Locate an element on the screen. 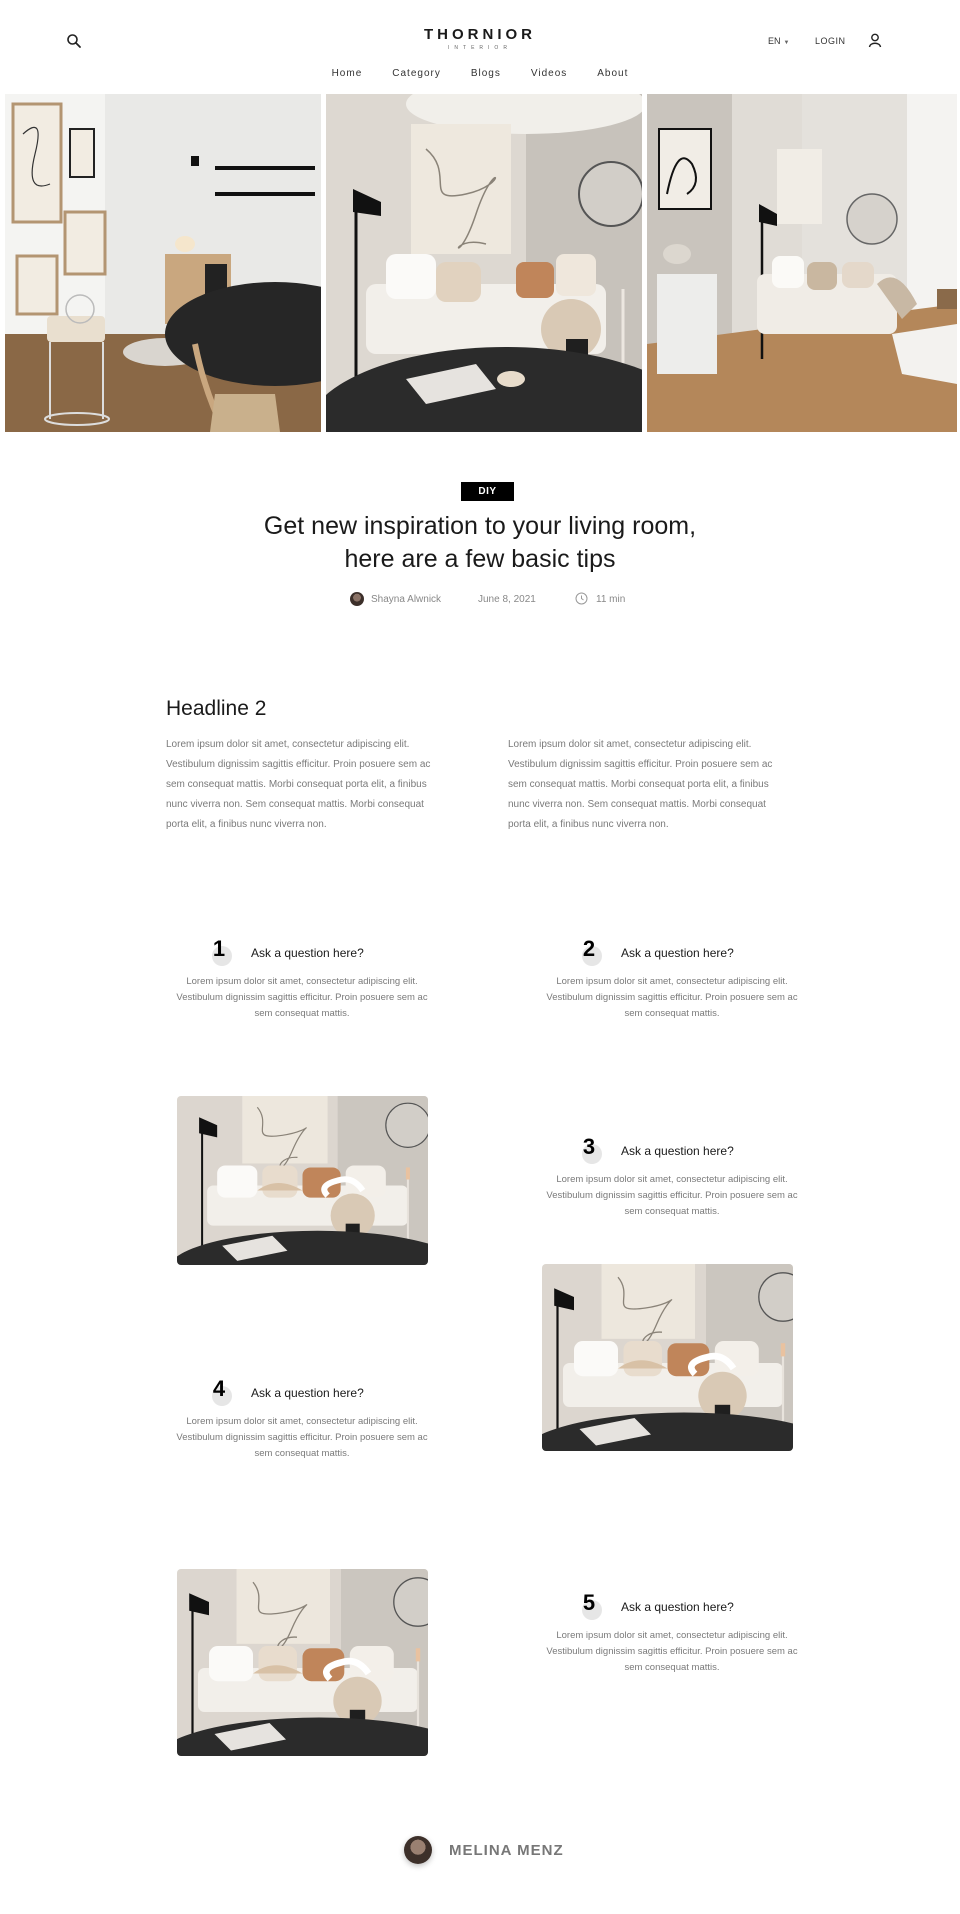  nav-videos: Videos is located at coordinates (549, 73).